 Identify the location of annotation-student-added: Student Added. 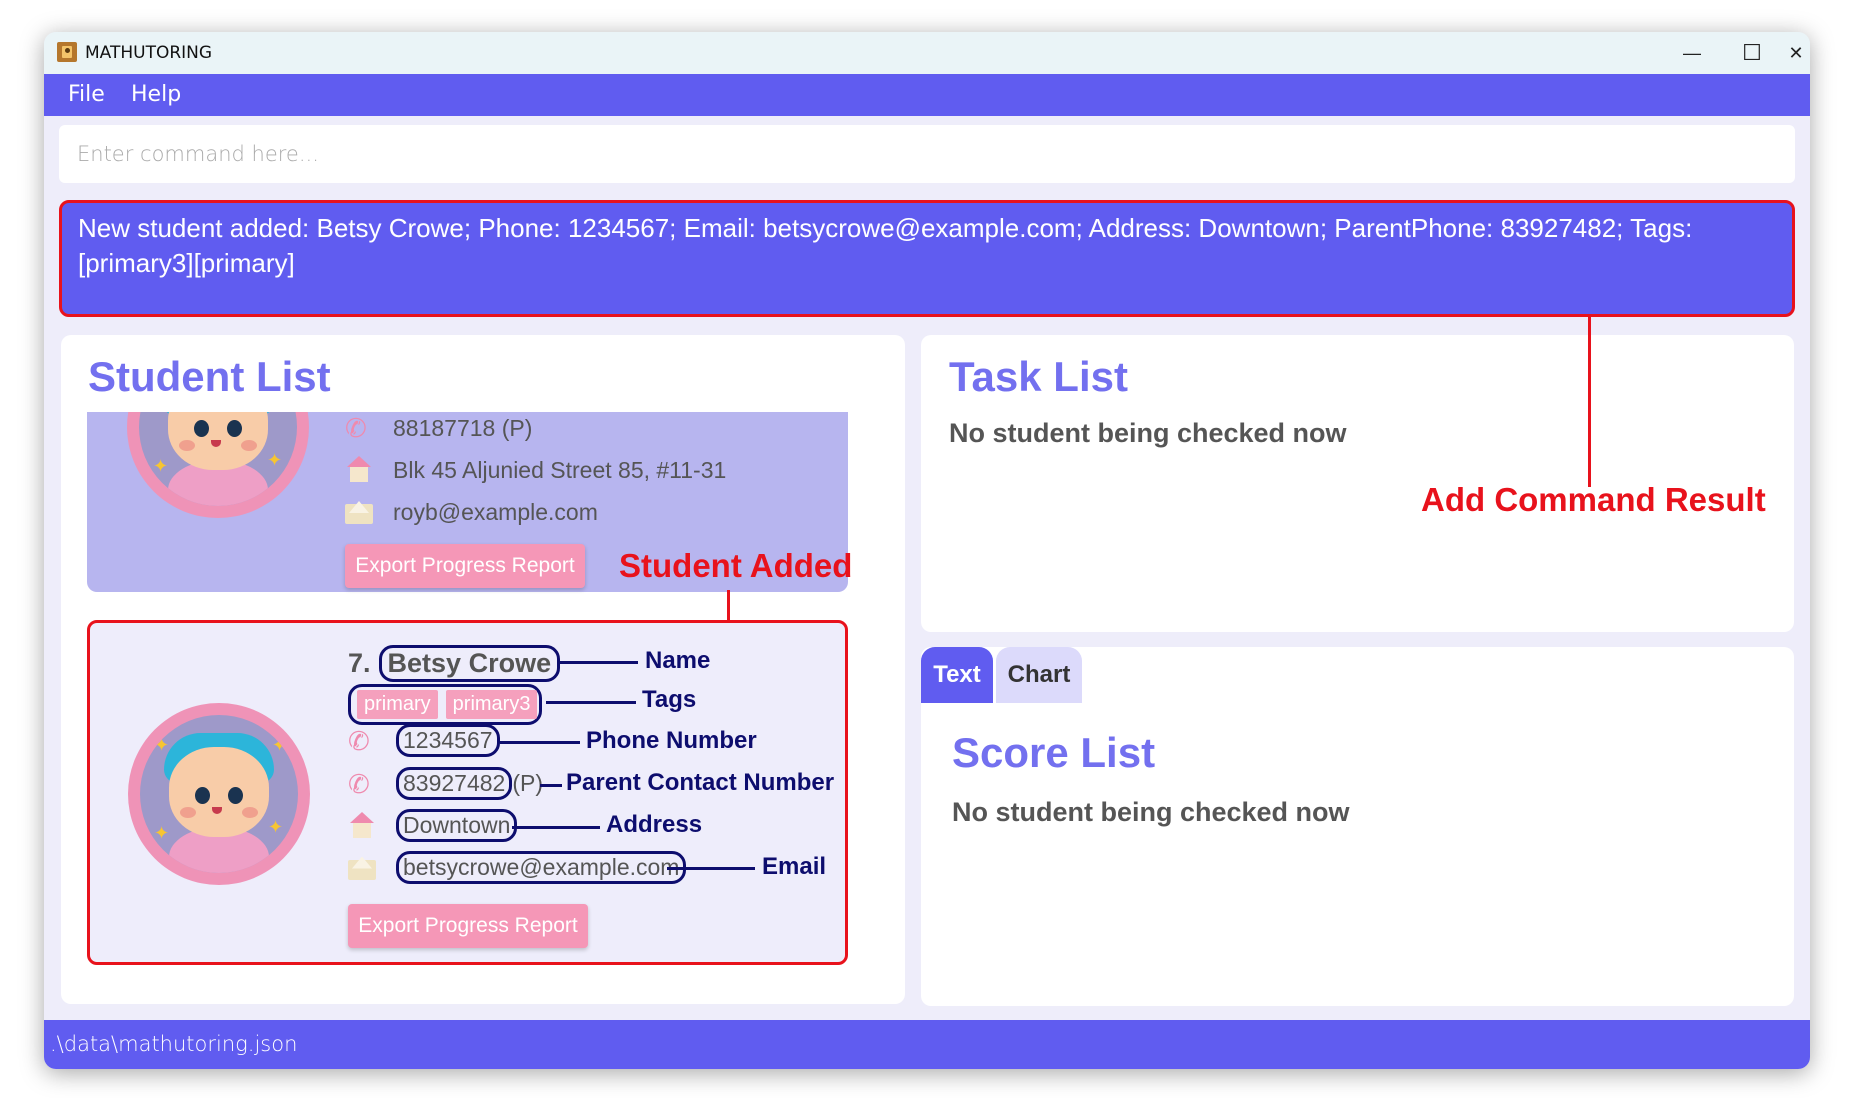
(736, 565).